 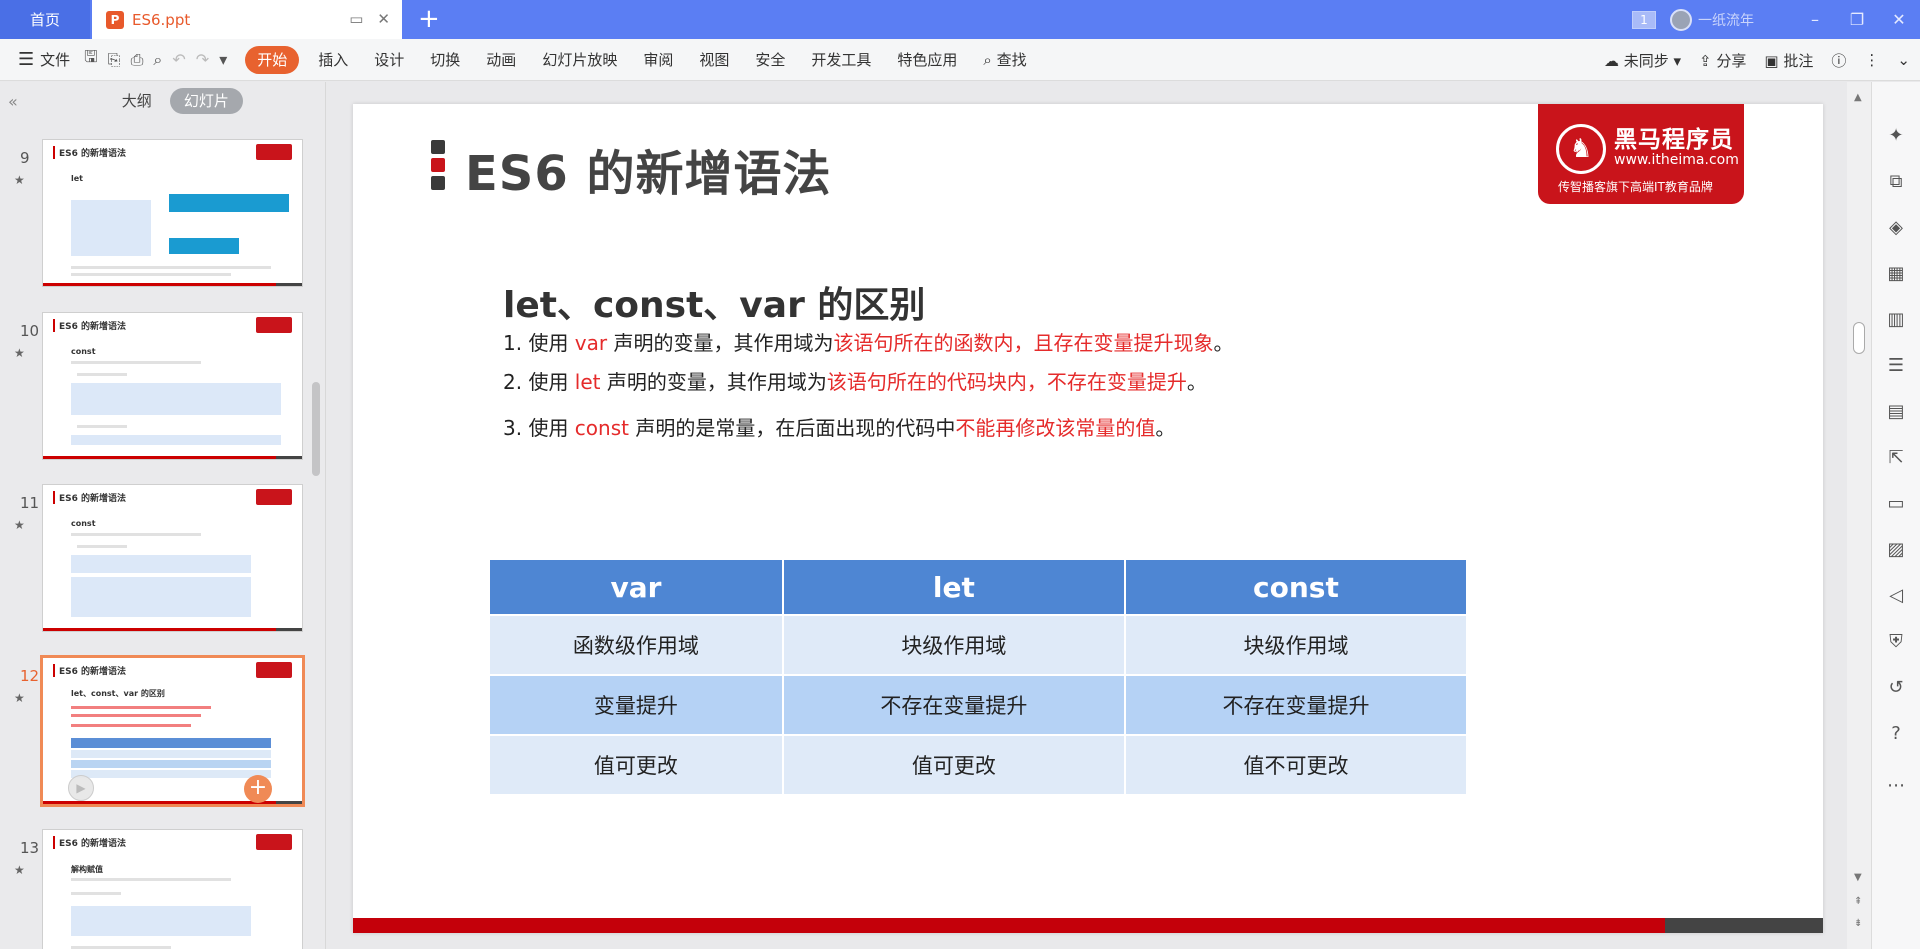 I want to click on restore-button: ❐, so click(x=1857, y=19).